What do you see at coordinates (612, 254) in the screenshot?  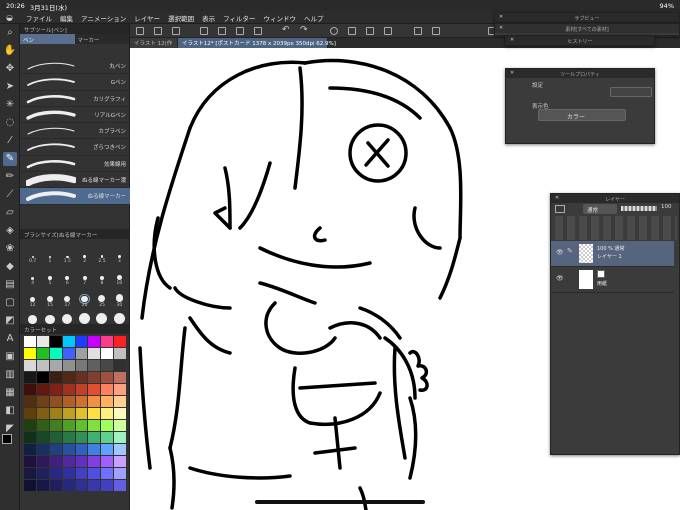 I see `layer-row: 👁 ✎ 100 % 通常 レイヤー 1` at bounding box center [612, 254].